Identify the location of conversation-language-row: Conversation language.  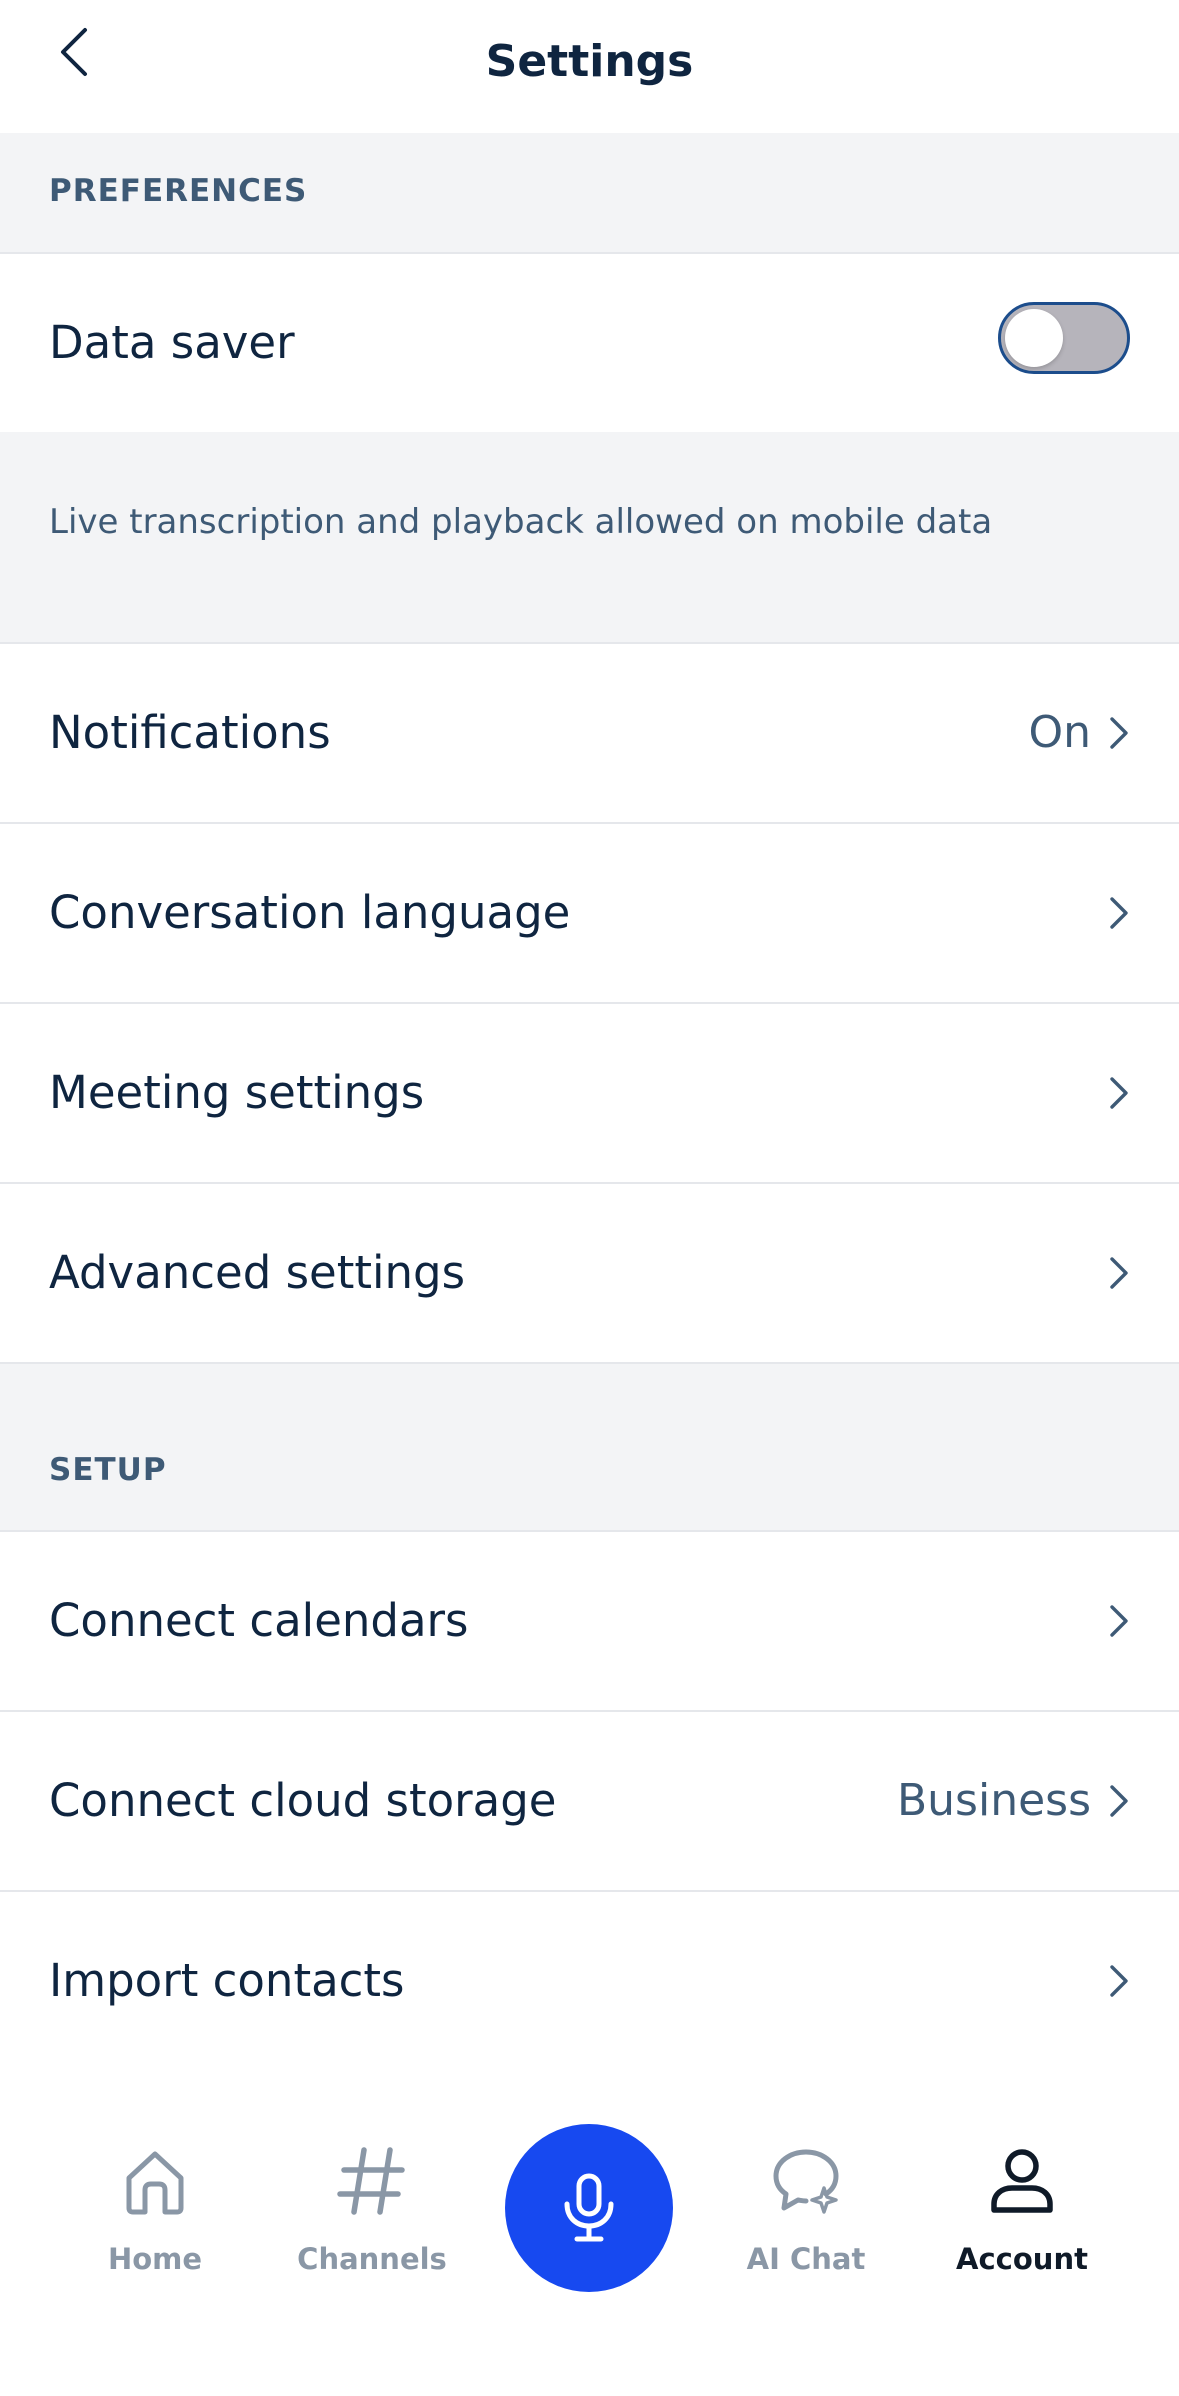
(589, 914).